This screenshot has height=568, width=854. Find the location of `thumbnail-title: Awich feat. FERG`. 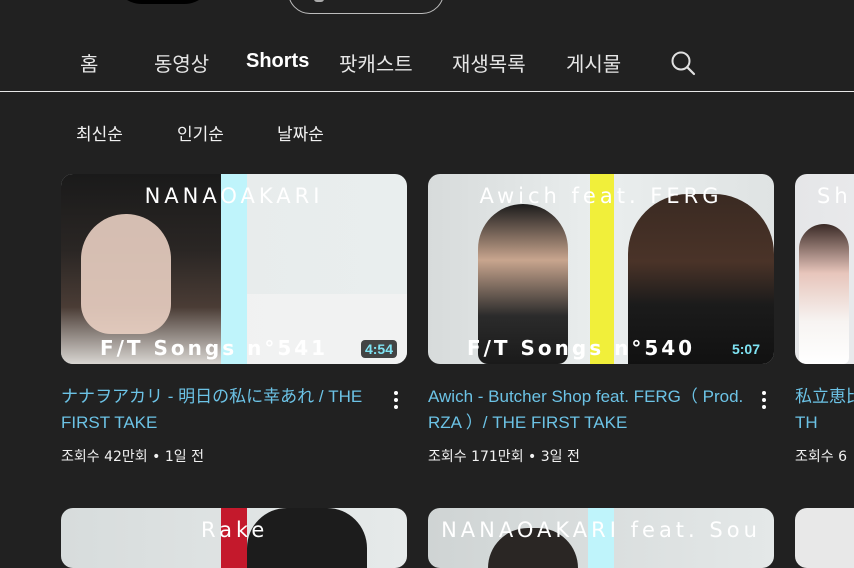

thumbnail-title: Awich feat. FERG is located at coordinates (601, 196).